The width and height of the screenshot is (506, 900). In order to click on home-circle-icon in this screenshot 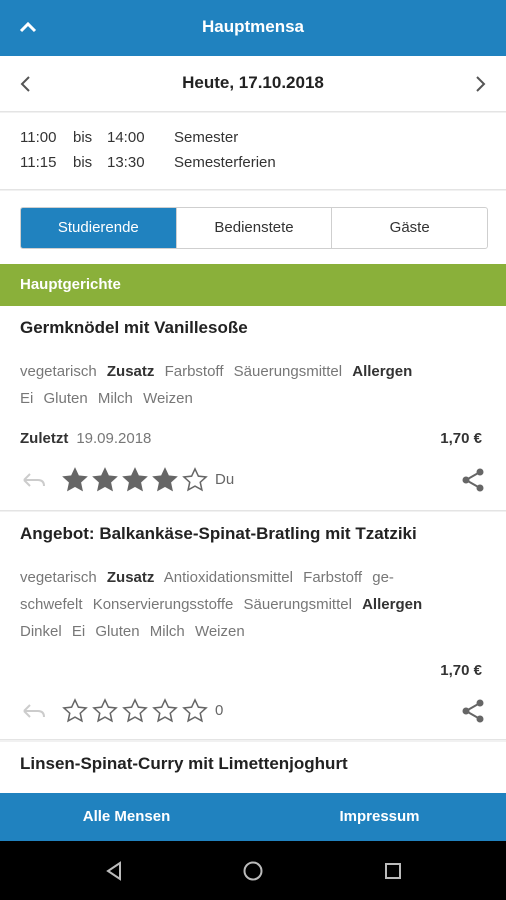, I will do `click(253, 871)`.